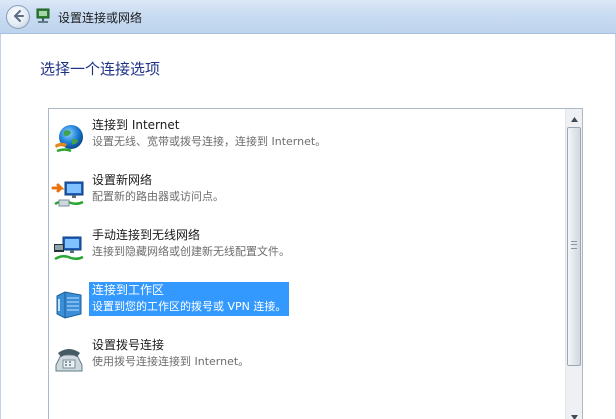 Image resolution: width=616 pixels, height=419 pixels. I want to click on title-bar: 设置连接或网络, so click(308, 17).